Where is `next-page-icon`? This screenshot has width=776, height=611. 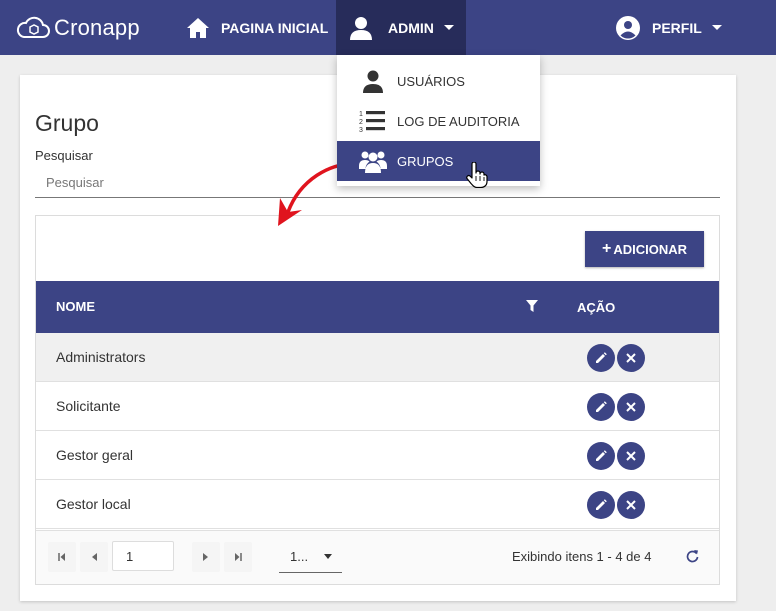 next-page-icon is located at coordinates (206, 557).